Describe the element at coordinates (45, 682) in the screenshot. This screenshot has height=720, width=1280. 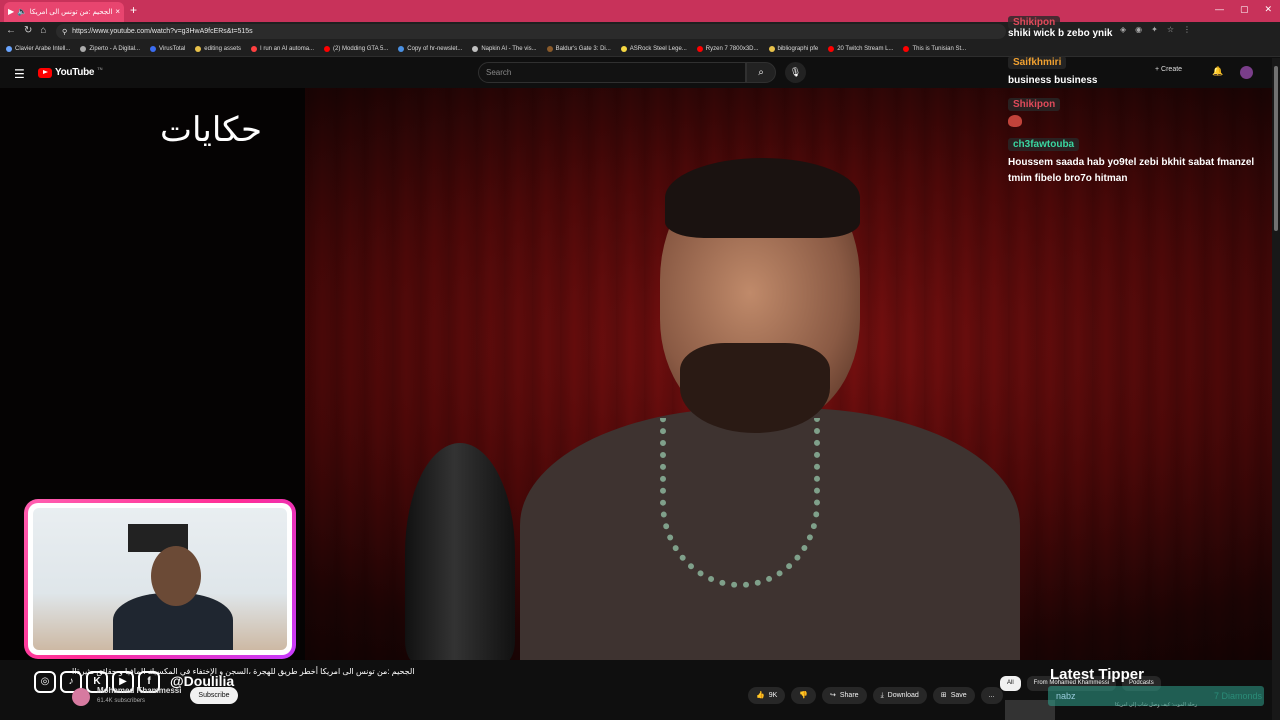
I see `instagram-icon: ◎` at that location.